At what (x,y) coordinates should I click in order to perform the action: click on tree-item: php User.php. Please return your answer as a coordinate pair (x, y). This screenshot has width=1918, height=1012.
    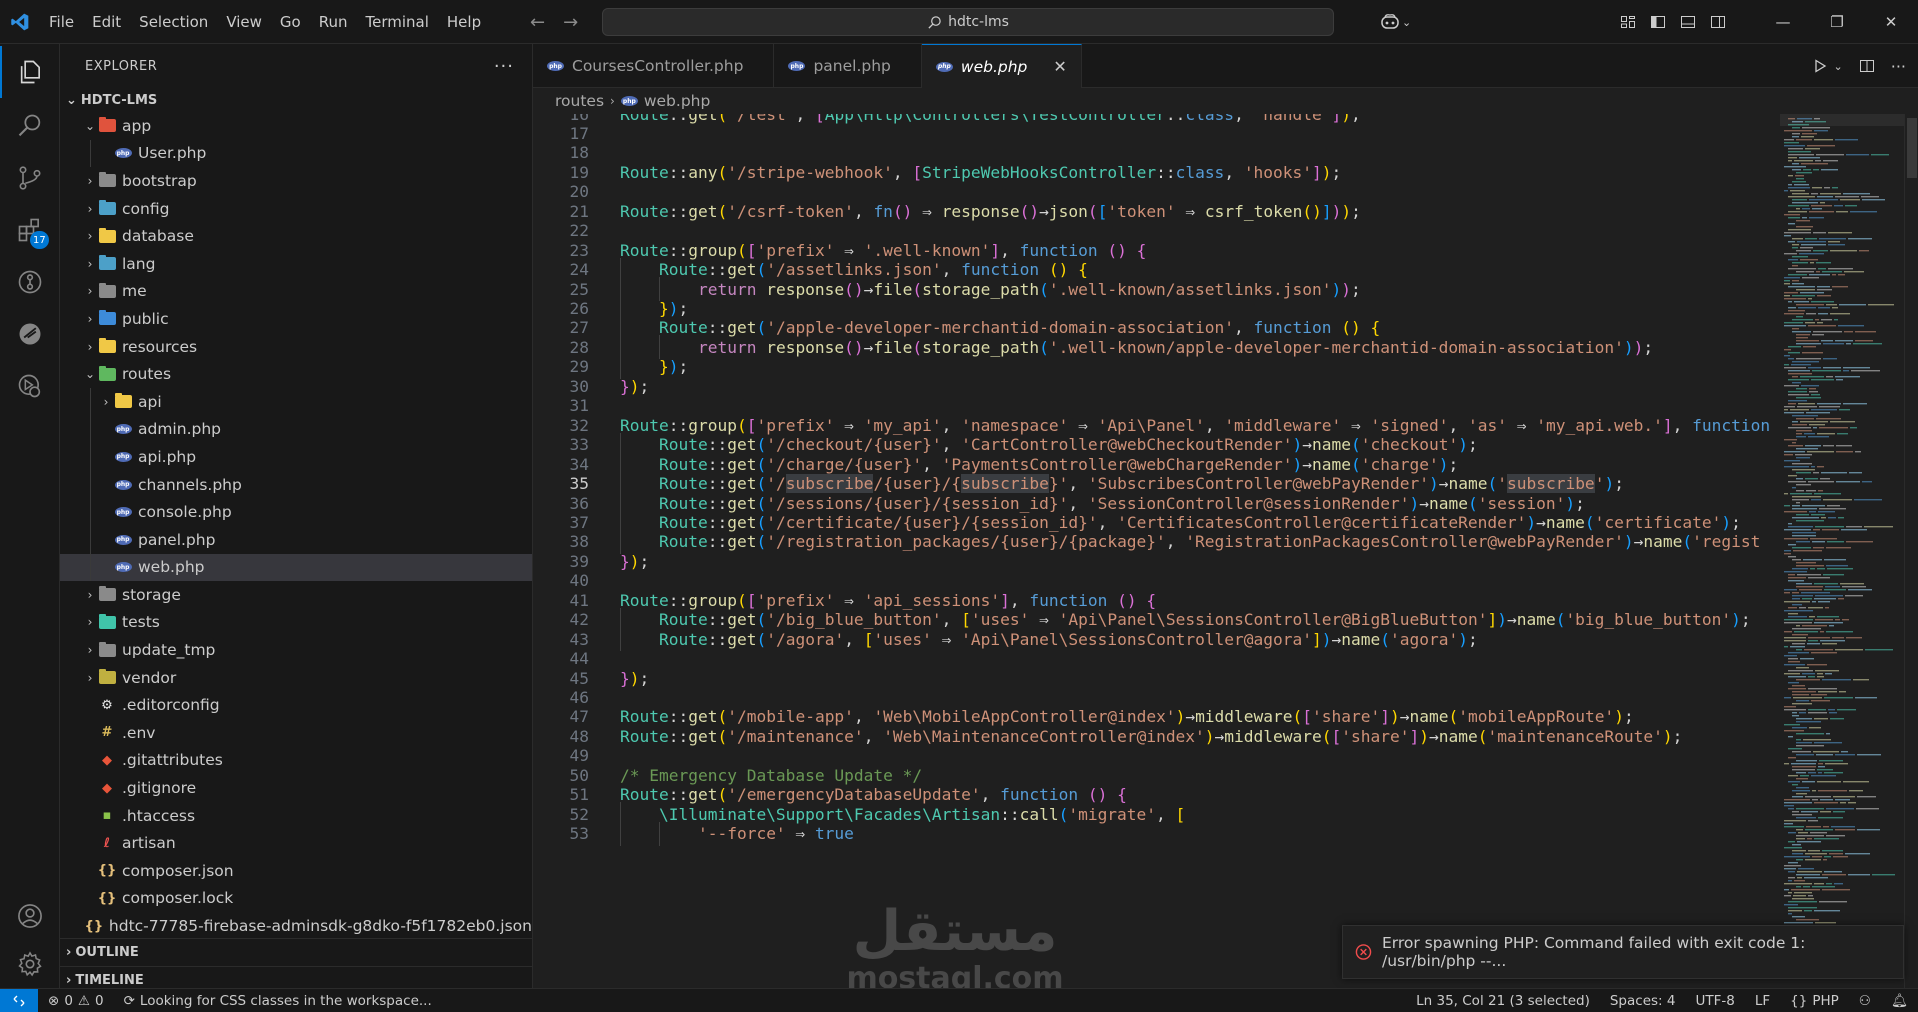
    Looking at the image, I should click on (296, 153).